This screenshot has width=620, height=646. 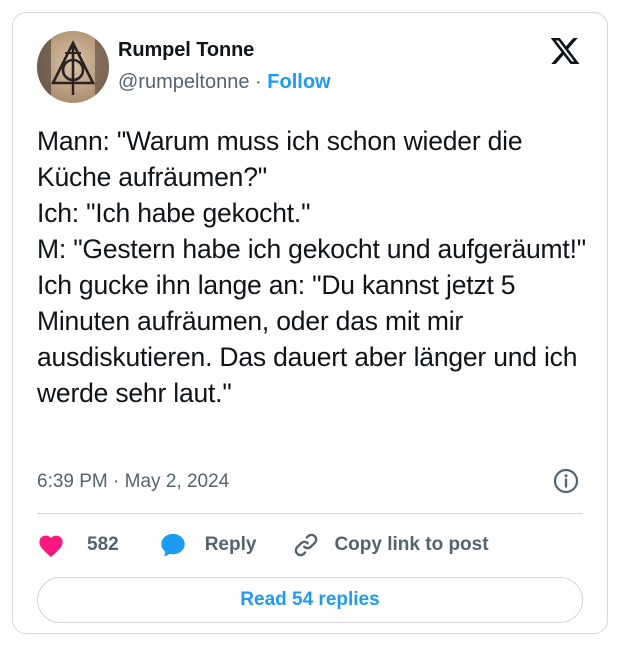 I want to click on like-count: 582, so click(x=103, y=544).